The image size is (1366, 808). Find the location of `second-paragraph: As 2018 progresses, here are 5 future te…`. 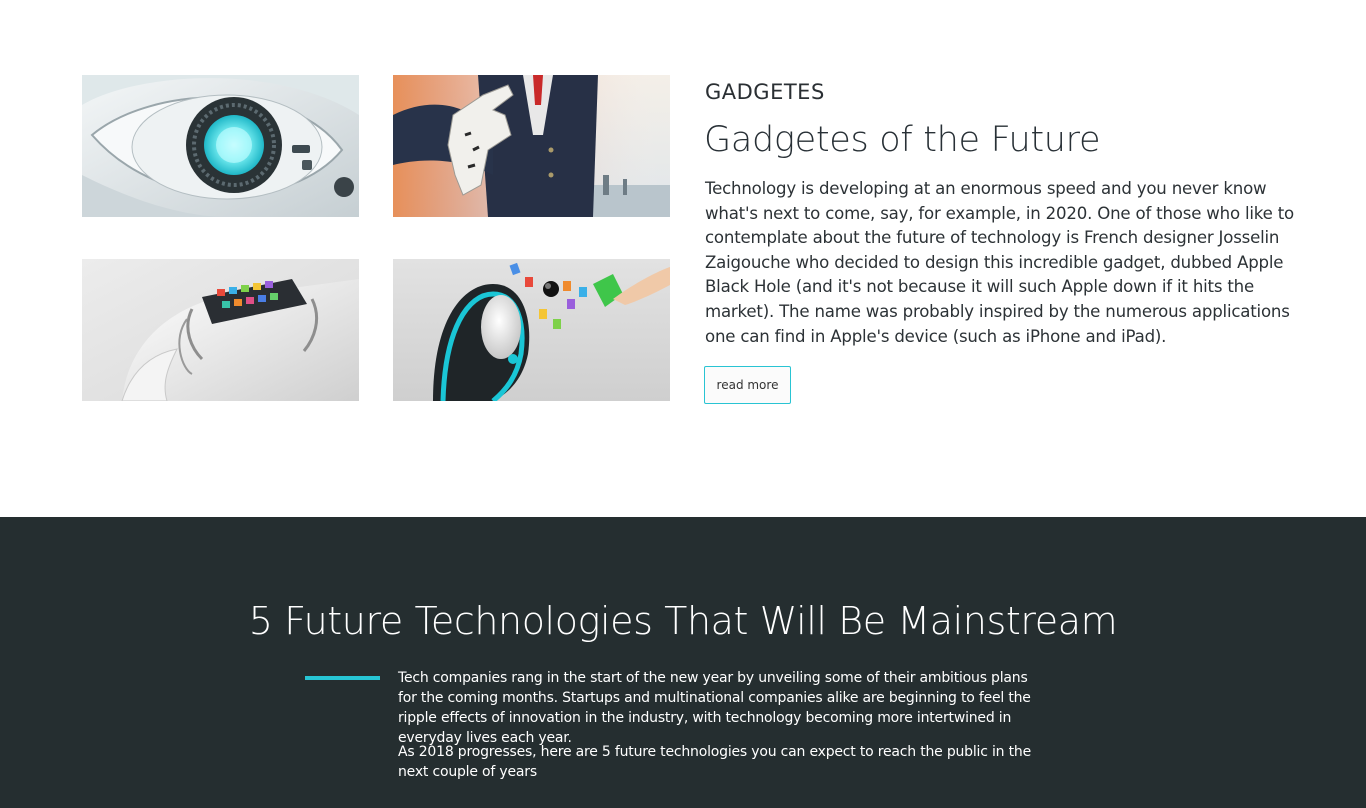

second-paragraph: As 2018 progresses, here are 5 future te… is located at coordinates (714, 762).